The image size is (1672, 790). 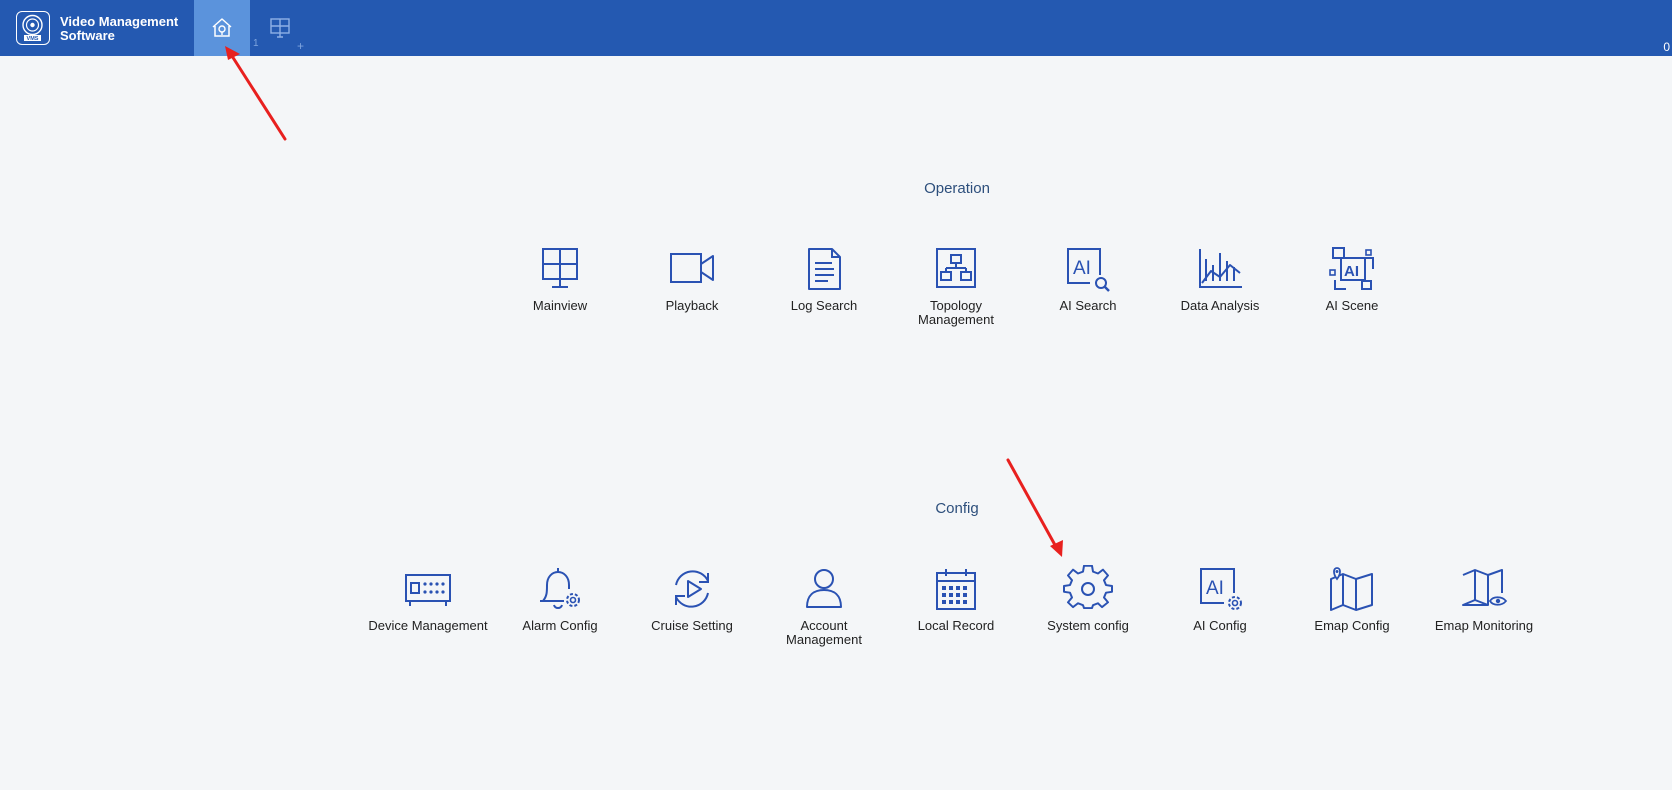 I want to click on tile-label: Log Search, so click(x=824, y=305).